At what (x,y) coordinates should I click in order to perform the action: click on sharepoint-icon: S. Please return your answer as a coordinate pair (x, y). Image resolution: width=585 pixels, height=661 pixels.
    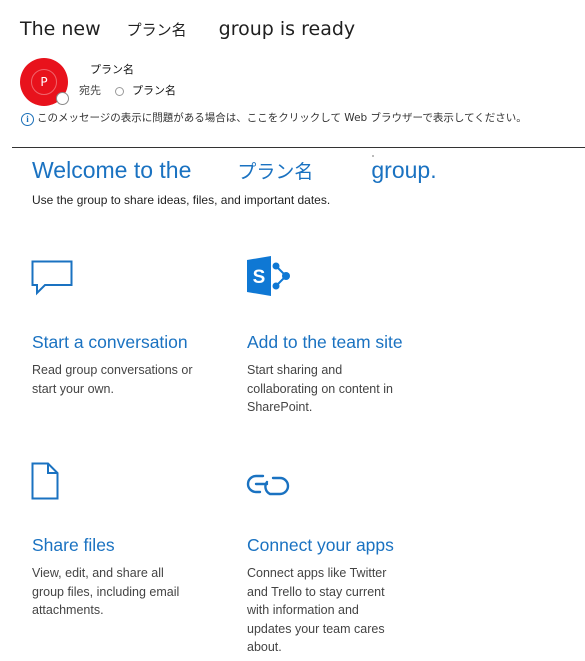
    Looking at the image, I should click on (269, 276).